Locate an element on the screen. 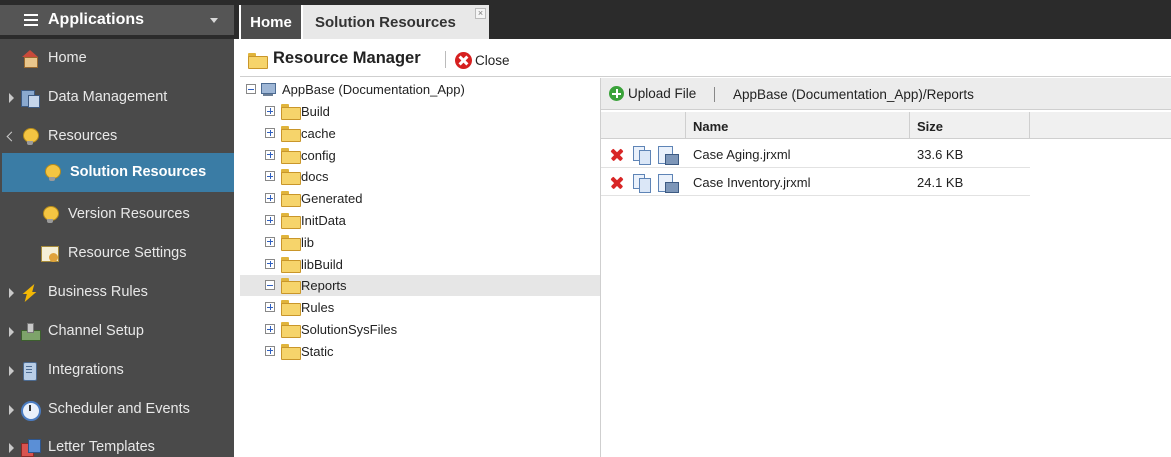  sidebar-item-resource-settings: Resource Settings is located at coordinates (117, 253).